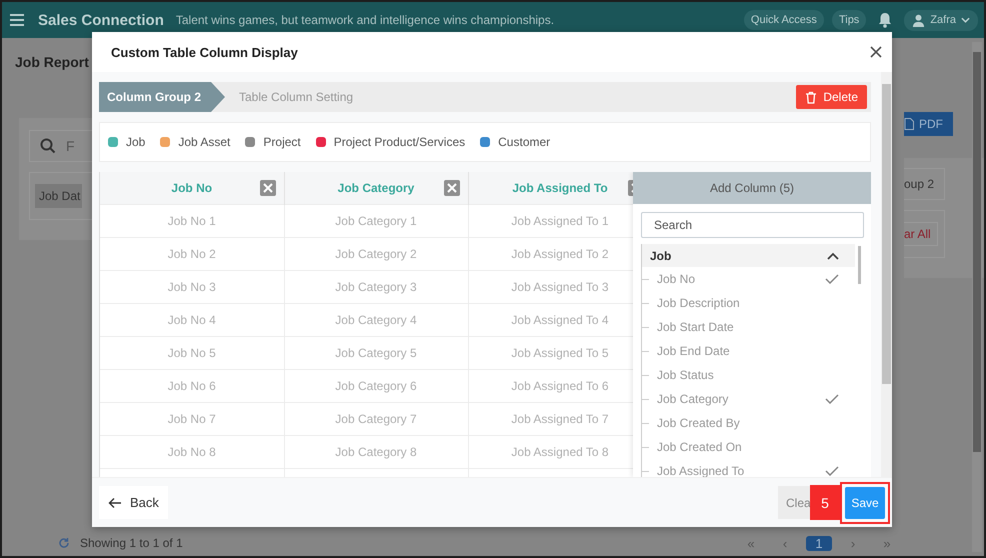  What do you see at coordinates (365, 20) in the screenshot?
I see `tagline: Talent wins games, but teamwork and intelligence wins championships.` at bounding box center [365, 20].